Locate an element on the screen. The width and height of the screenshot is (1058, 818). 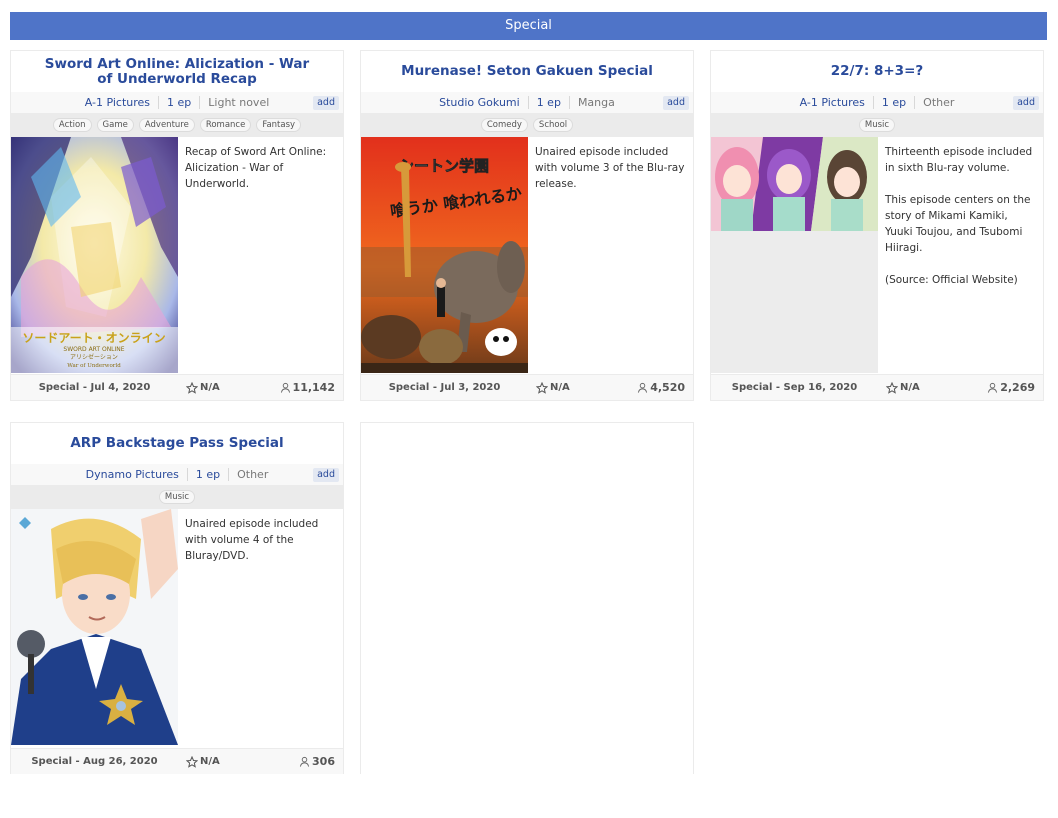
anime-meta: Studio Gokumi 1 ep Manga add is located at coordinates (527, 102).